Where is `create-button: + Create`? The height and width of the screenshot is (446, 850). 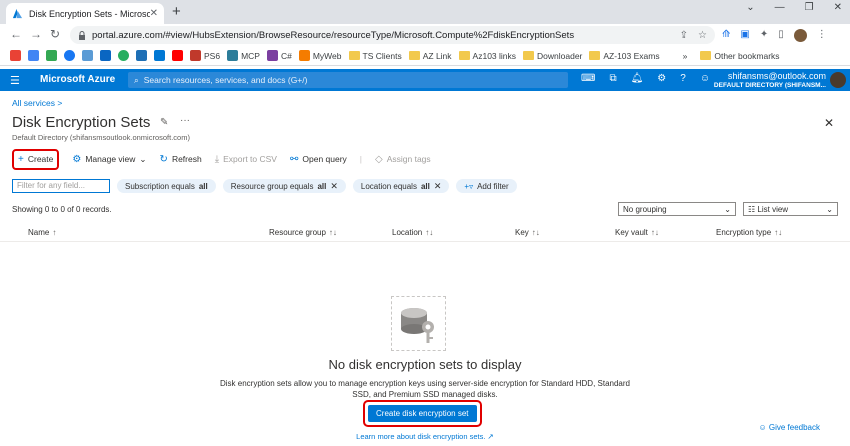 create-button: + Create is located at coordinates (36, 159).